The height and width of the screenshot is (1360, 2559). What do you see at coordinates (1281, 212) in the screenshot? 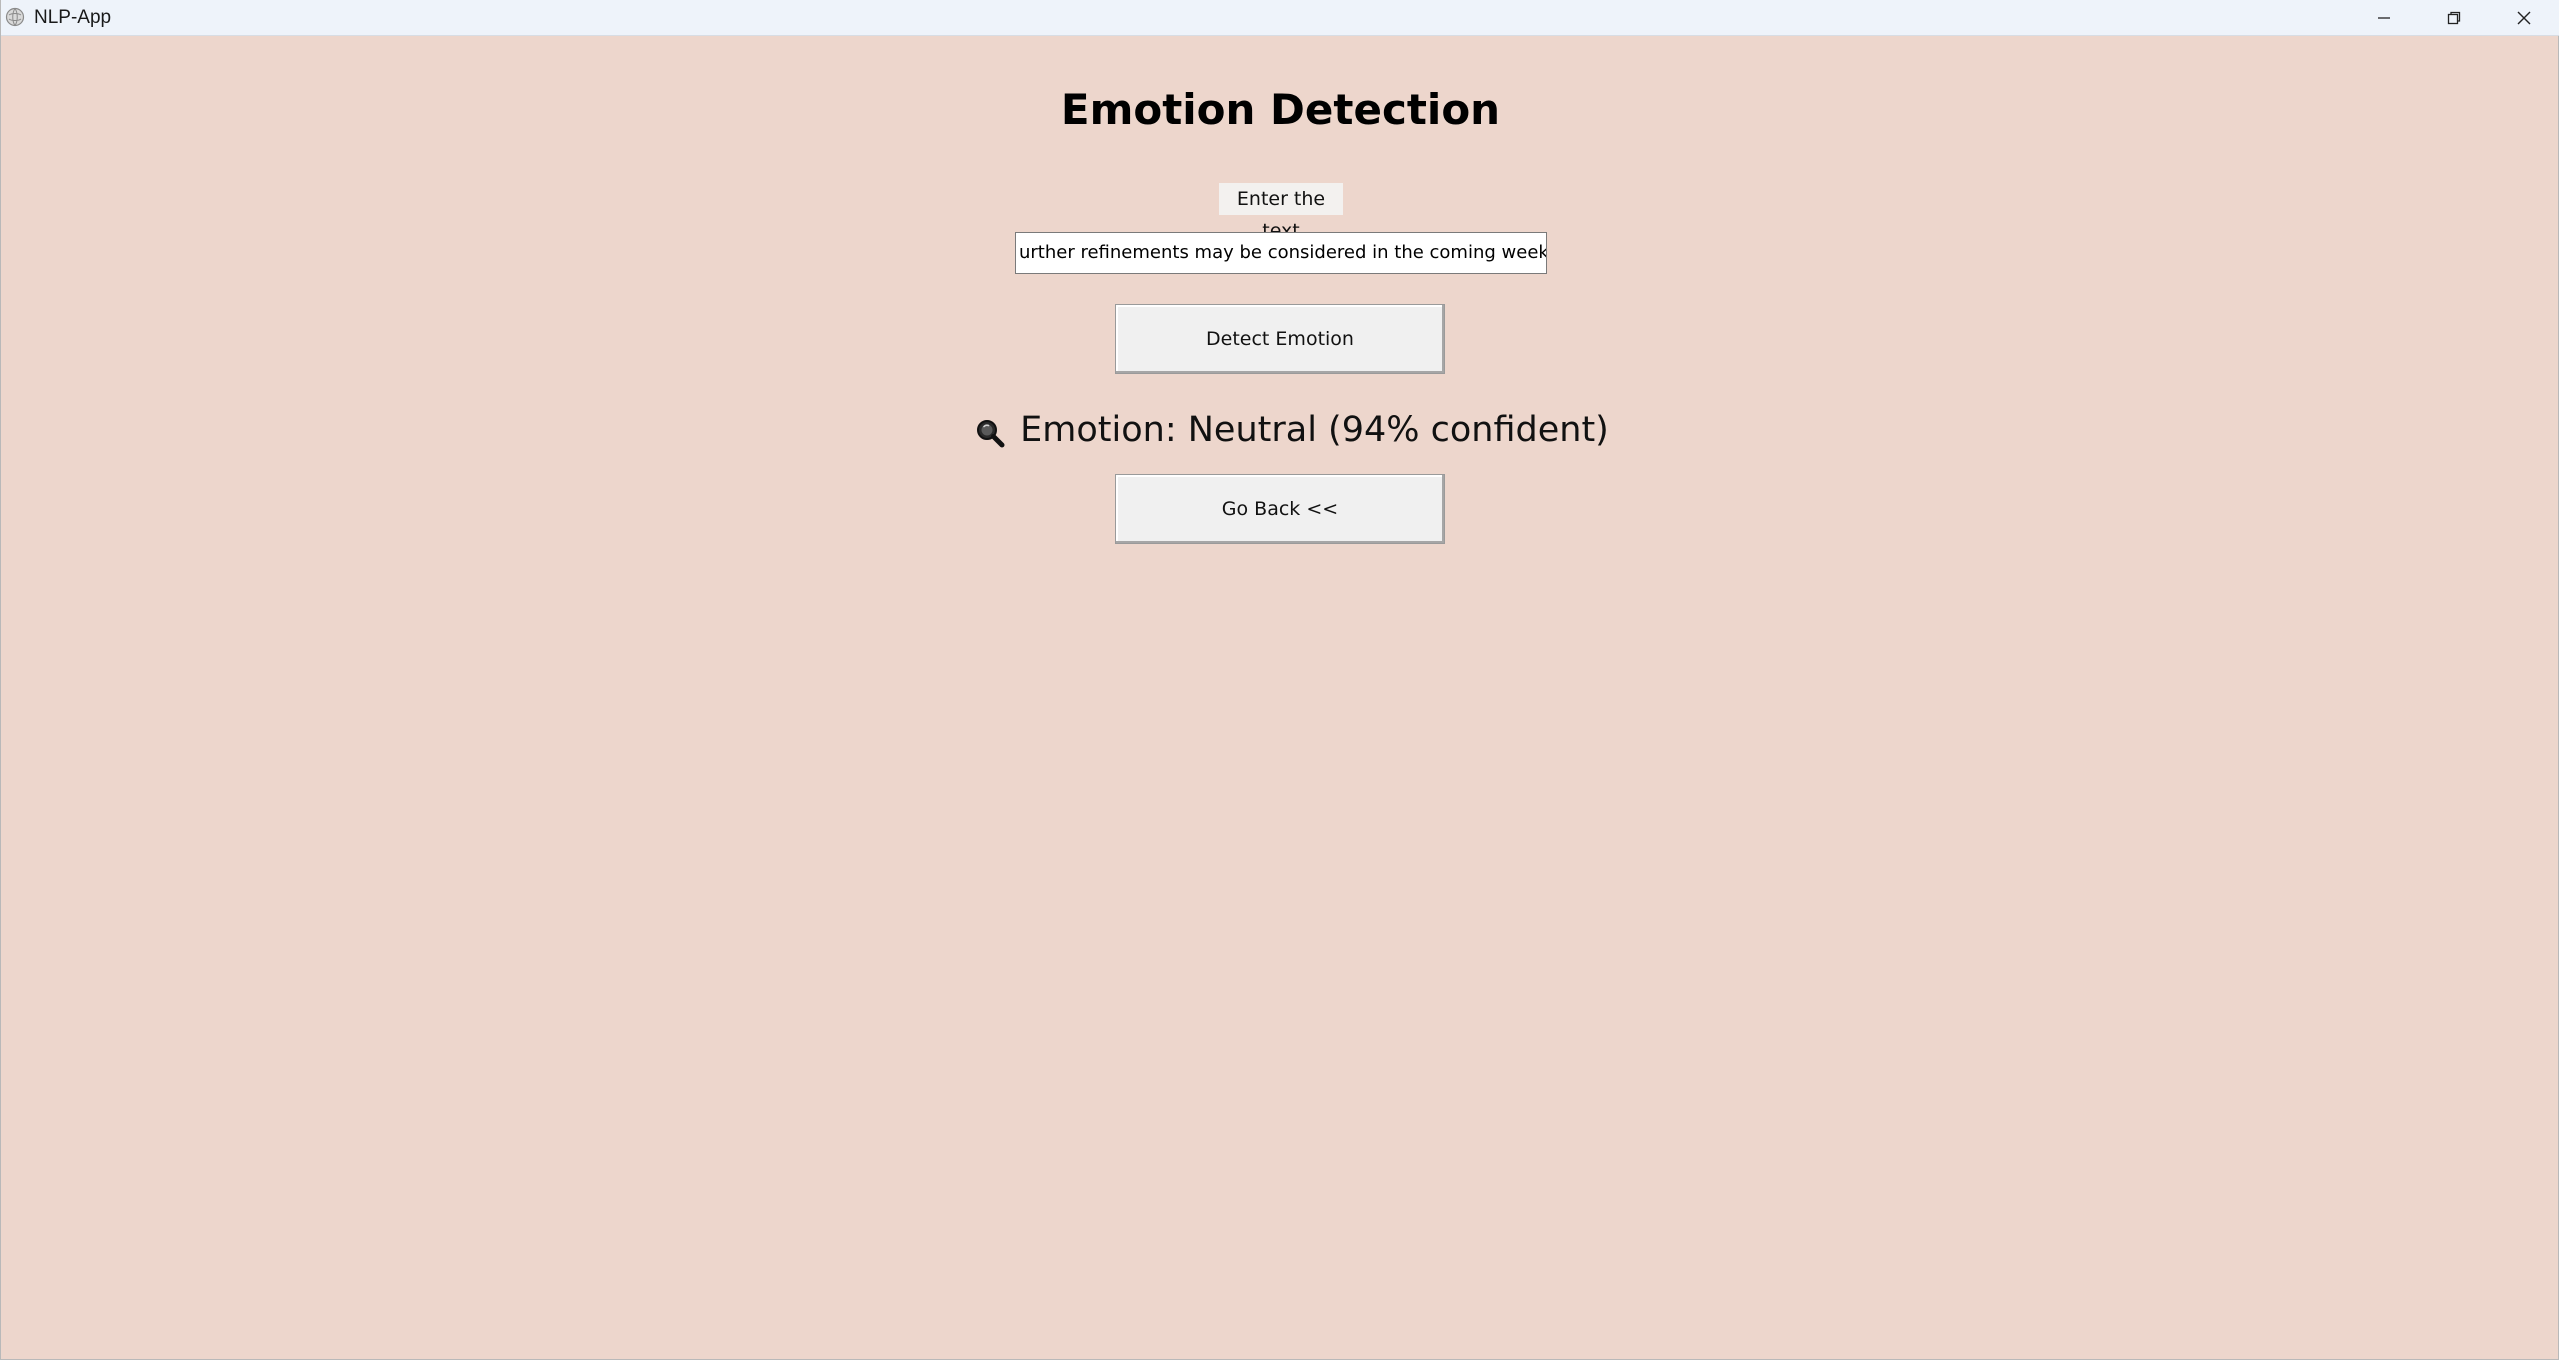
I see `input-label: Enter the text` at bounding box center [1281, 212].